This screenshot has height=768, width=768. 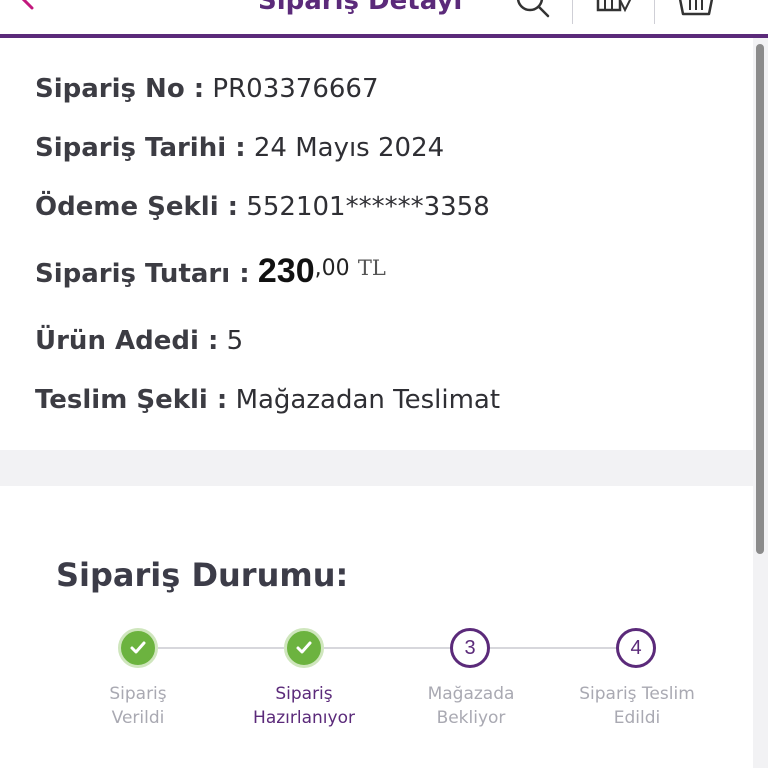 I want to click on order-amount-label: Sipariş Tutarı :, so click(x=142, y=274).